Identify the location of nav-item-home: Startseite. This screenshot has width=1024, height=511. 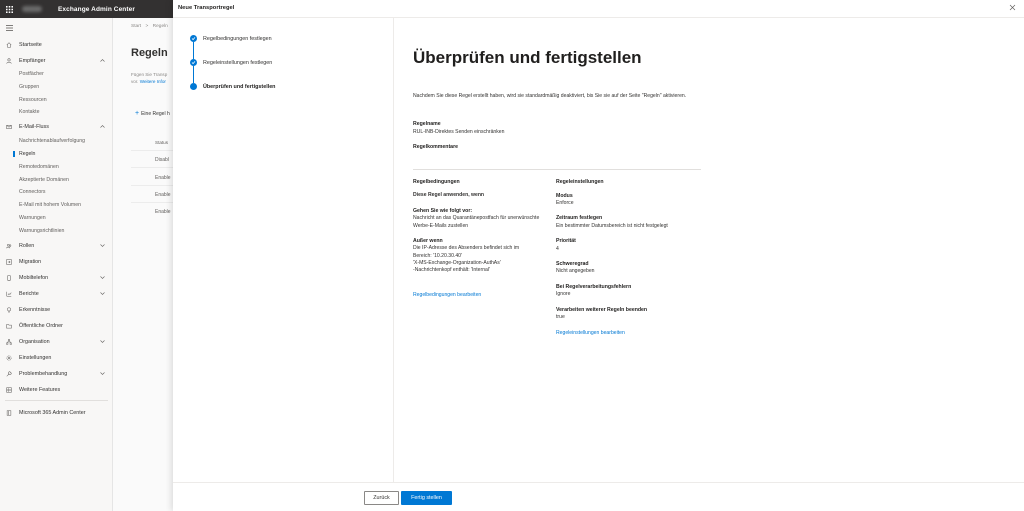
(56, 44).